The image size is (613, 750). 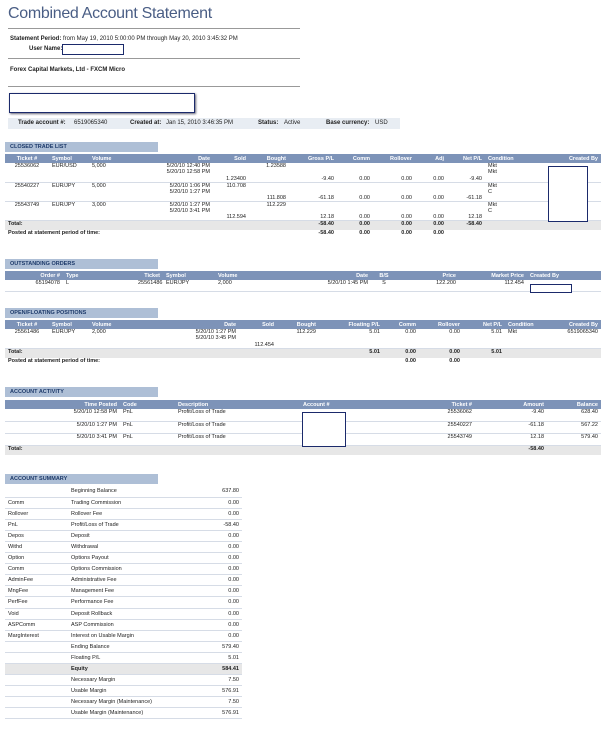 I want to click on summary-row: MngFee Management Fee 0.00, so click(x=123, y=591).